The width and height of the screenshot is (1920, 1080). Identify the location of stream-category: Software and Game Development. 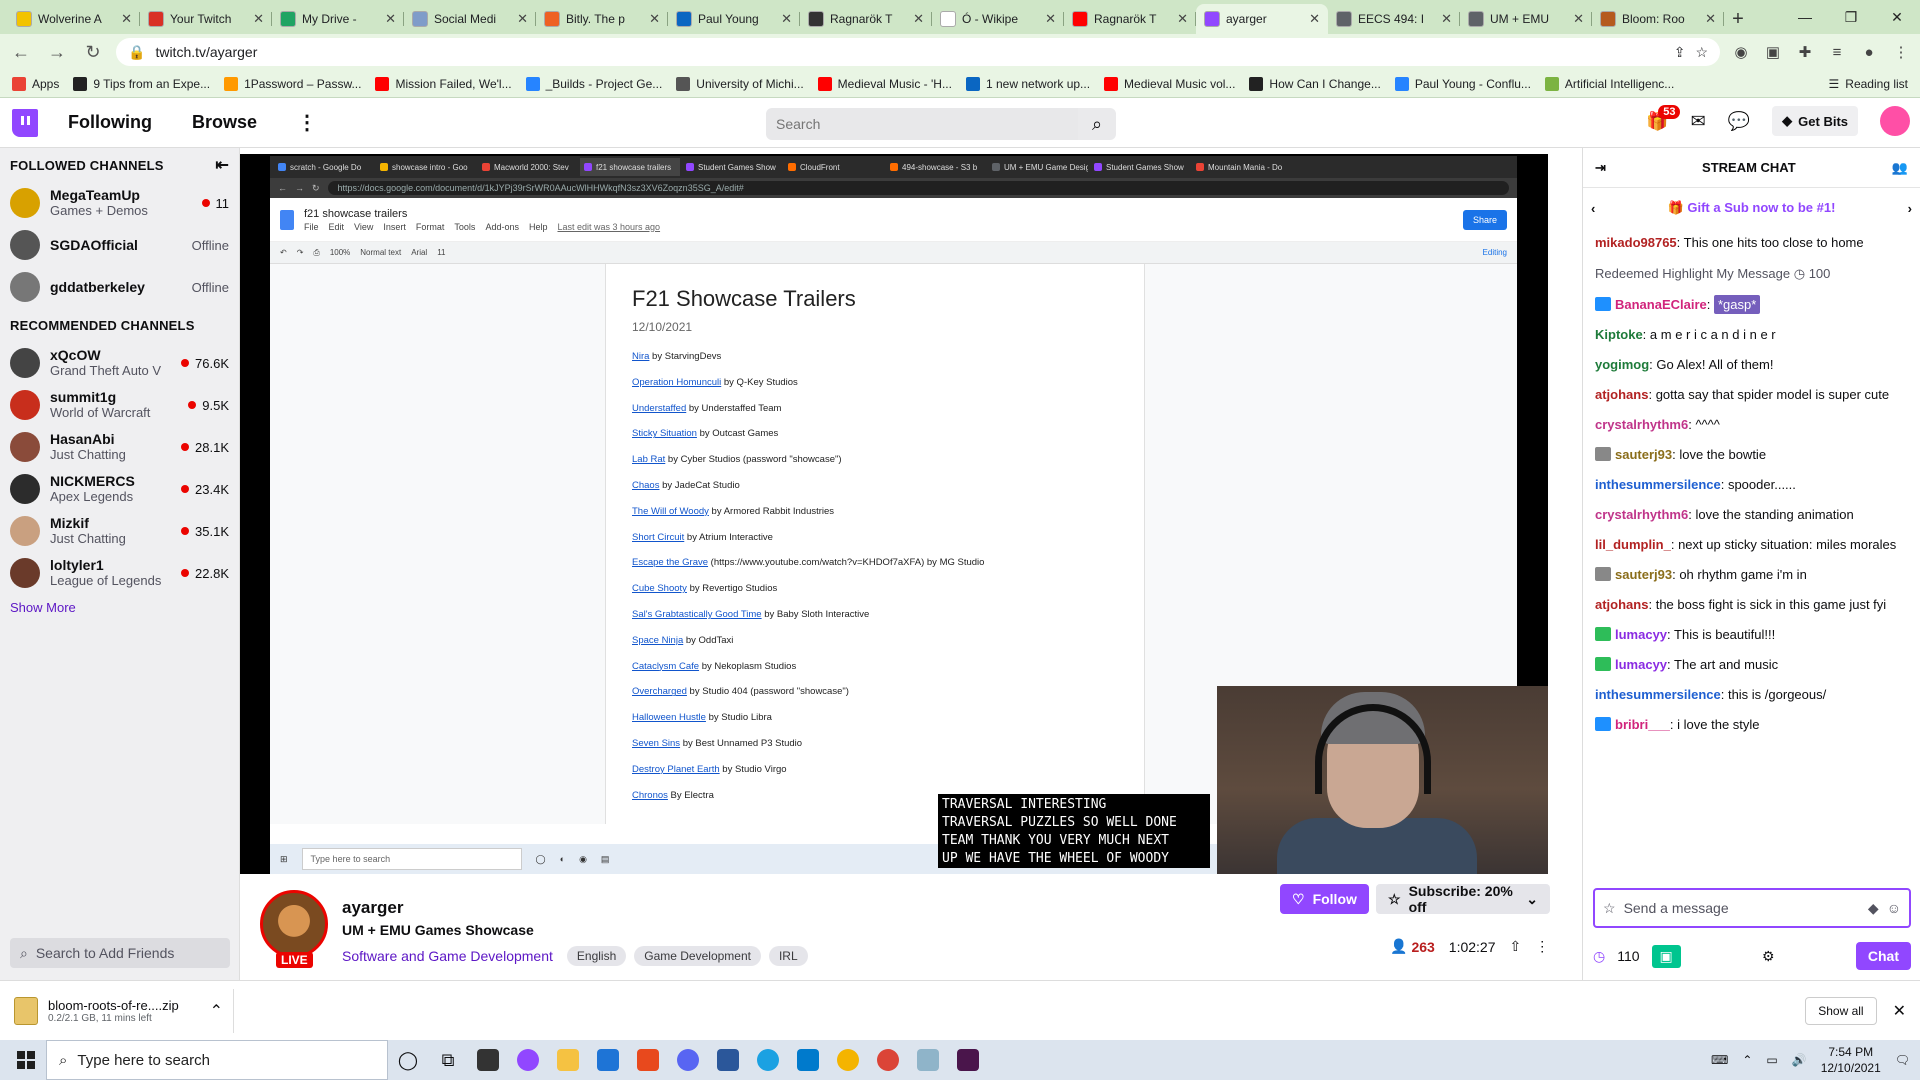
(447, 956).